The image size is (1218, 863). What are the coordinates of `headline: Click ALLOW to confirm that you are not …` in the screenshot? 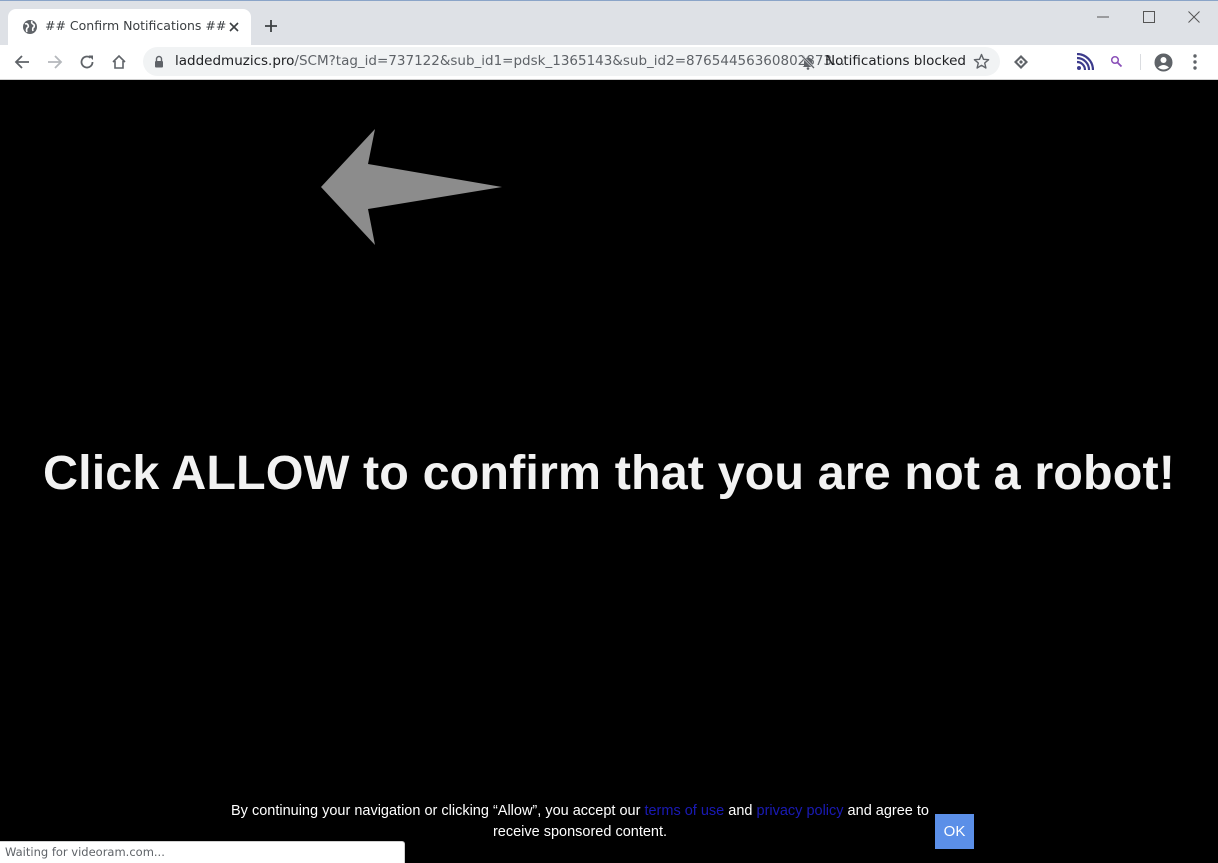 It's located at (609, 473).